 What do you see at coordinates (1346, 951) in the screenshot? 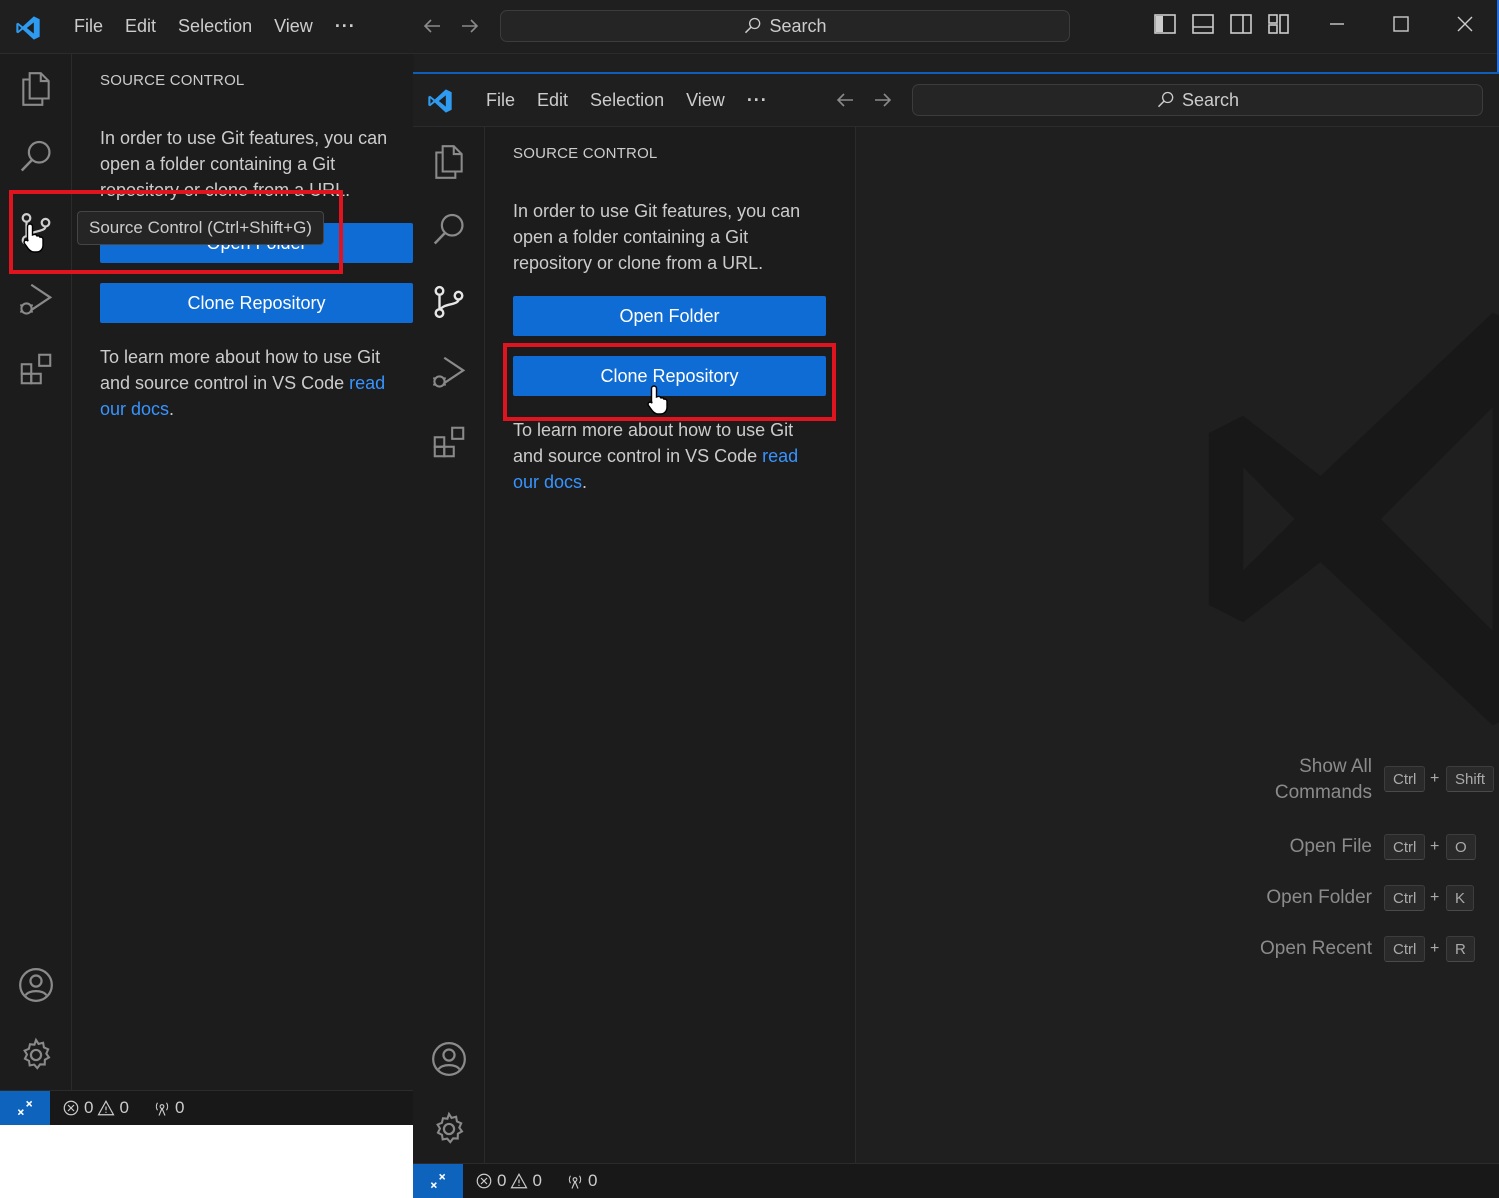
I see `shortcut-open-recent: Open Recent Ctrl + R` at bounding box center [1346, 951].